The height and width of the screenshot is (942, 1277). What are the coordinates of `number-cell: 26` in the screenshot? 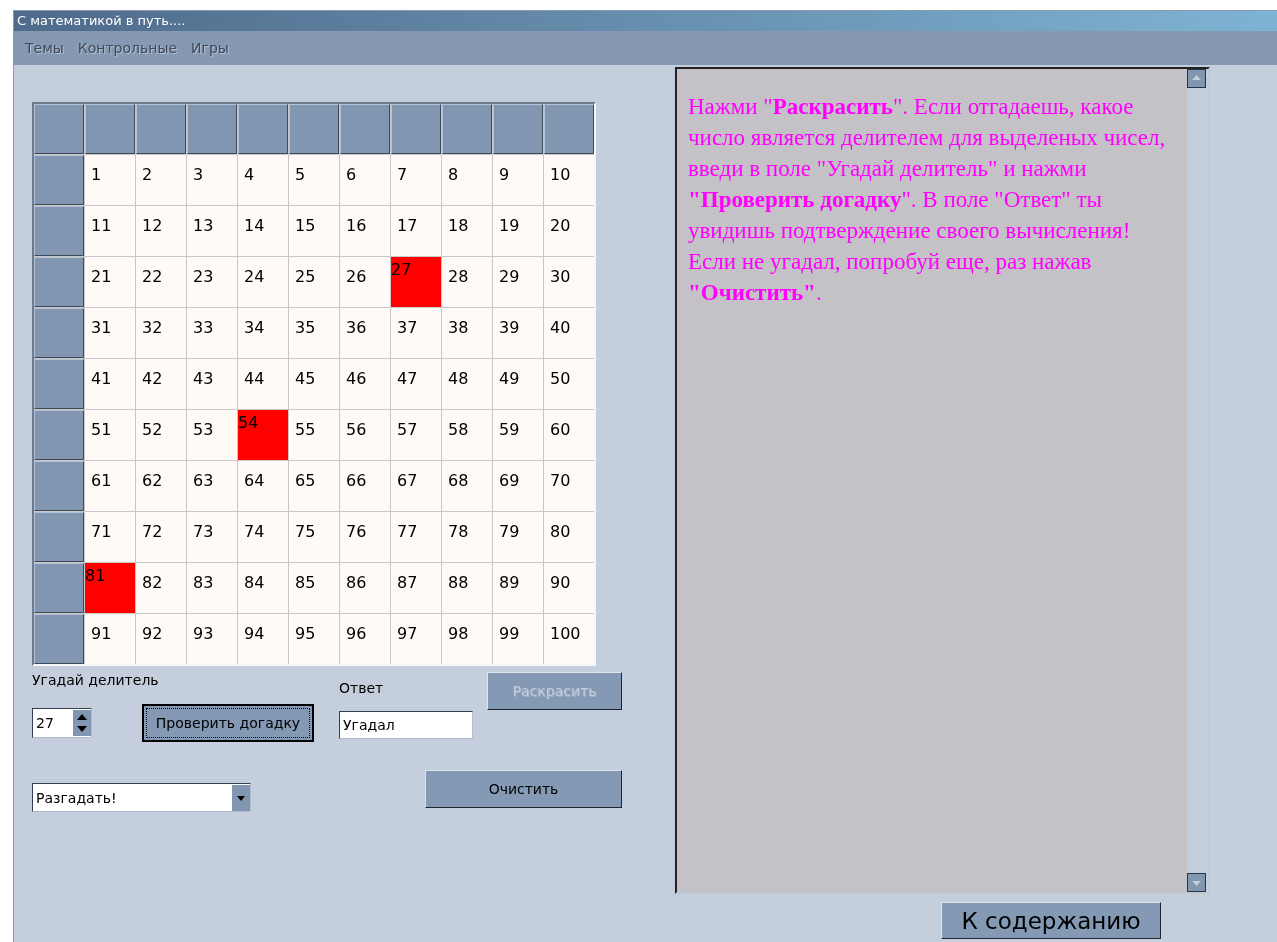 It's located at (365, 282).